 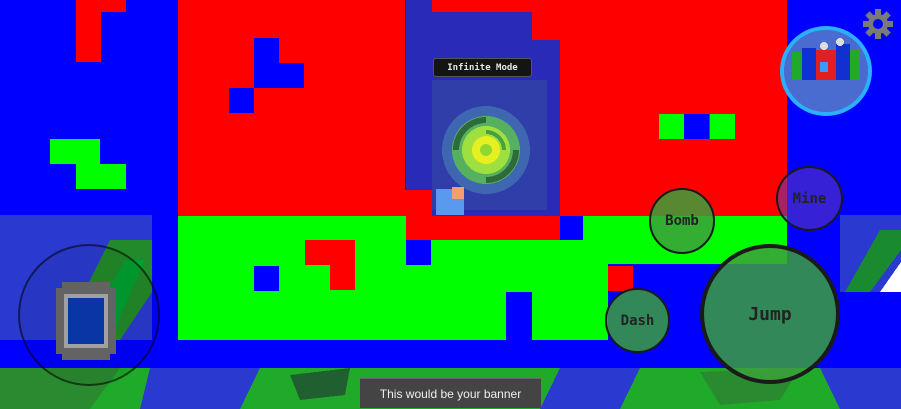 I want to click on bomb-button: Bomb, so click(x=682, y=221).